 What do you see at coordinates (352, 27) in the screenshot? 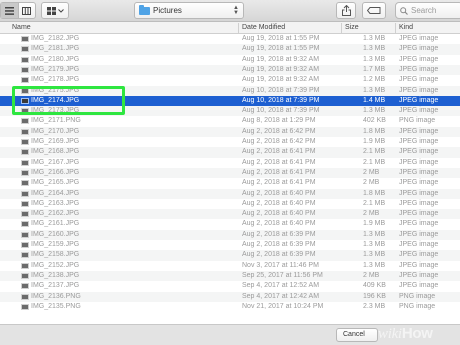
I see `column-size: Size` at bounding box center [352, 27].